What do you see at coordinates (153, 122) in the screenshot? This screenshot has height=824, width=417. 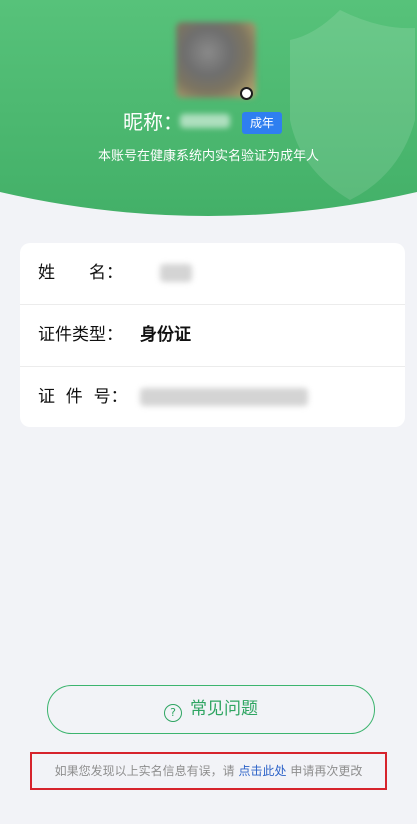 I see `nickname-label: 昵称：` at bounding box center [153, 122].